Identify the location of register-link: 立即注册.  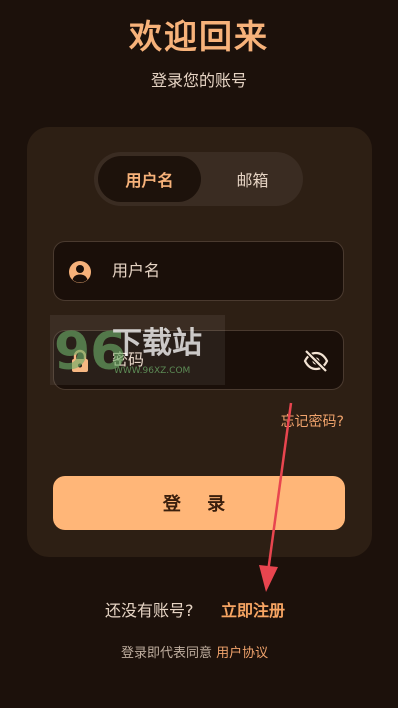
(253, 609).